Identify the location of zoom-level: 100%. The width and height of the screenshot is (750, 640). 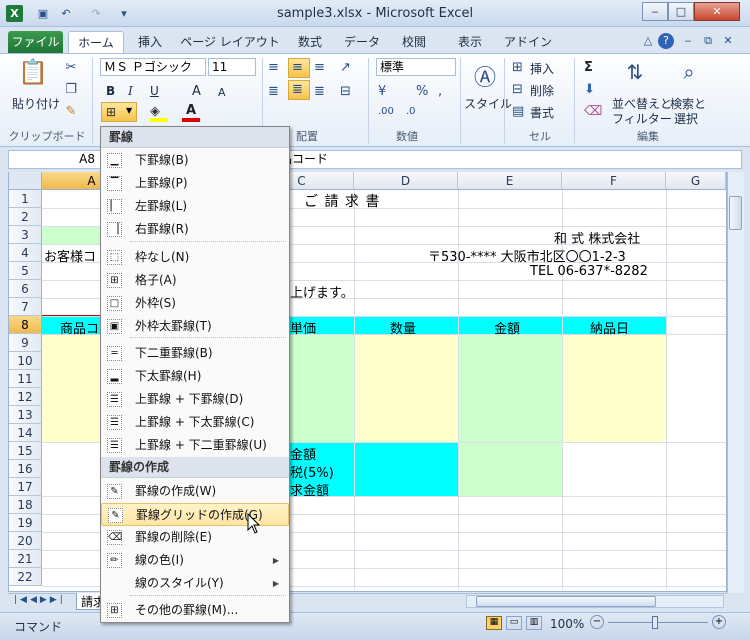
(567, 624).